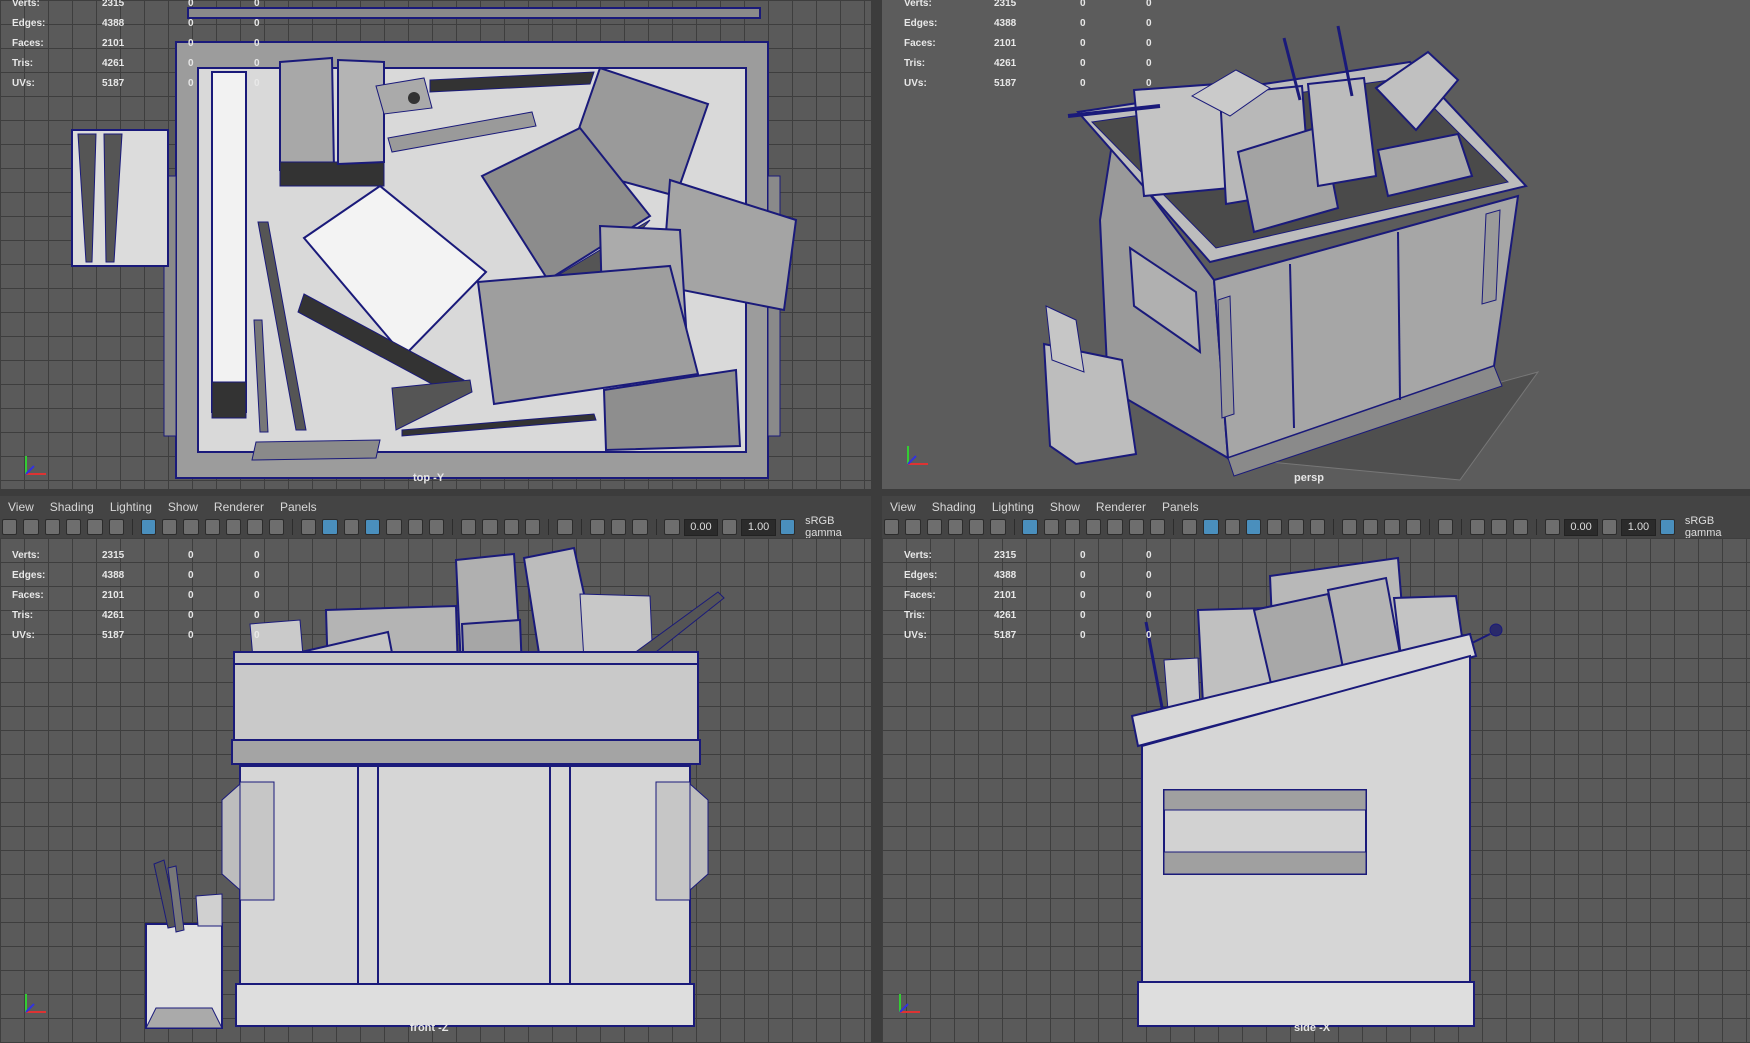 Image resolution: width=1750 pixels, height=1043 pixels. I want to click on hud-label: UVs:, so click(23, 635).